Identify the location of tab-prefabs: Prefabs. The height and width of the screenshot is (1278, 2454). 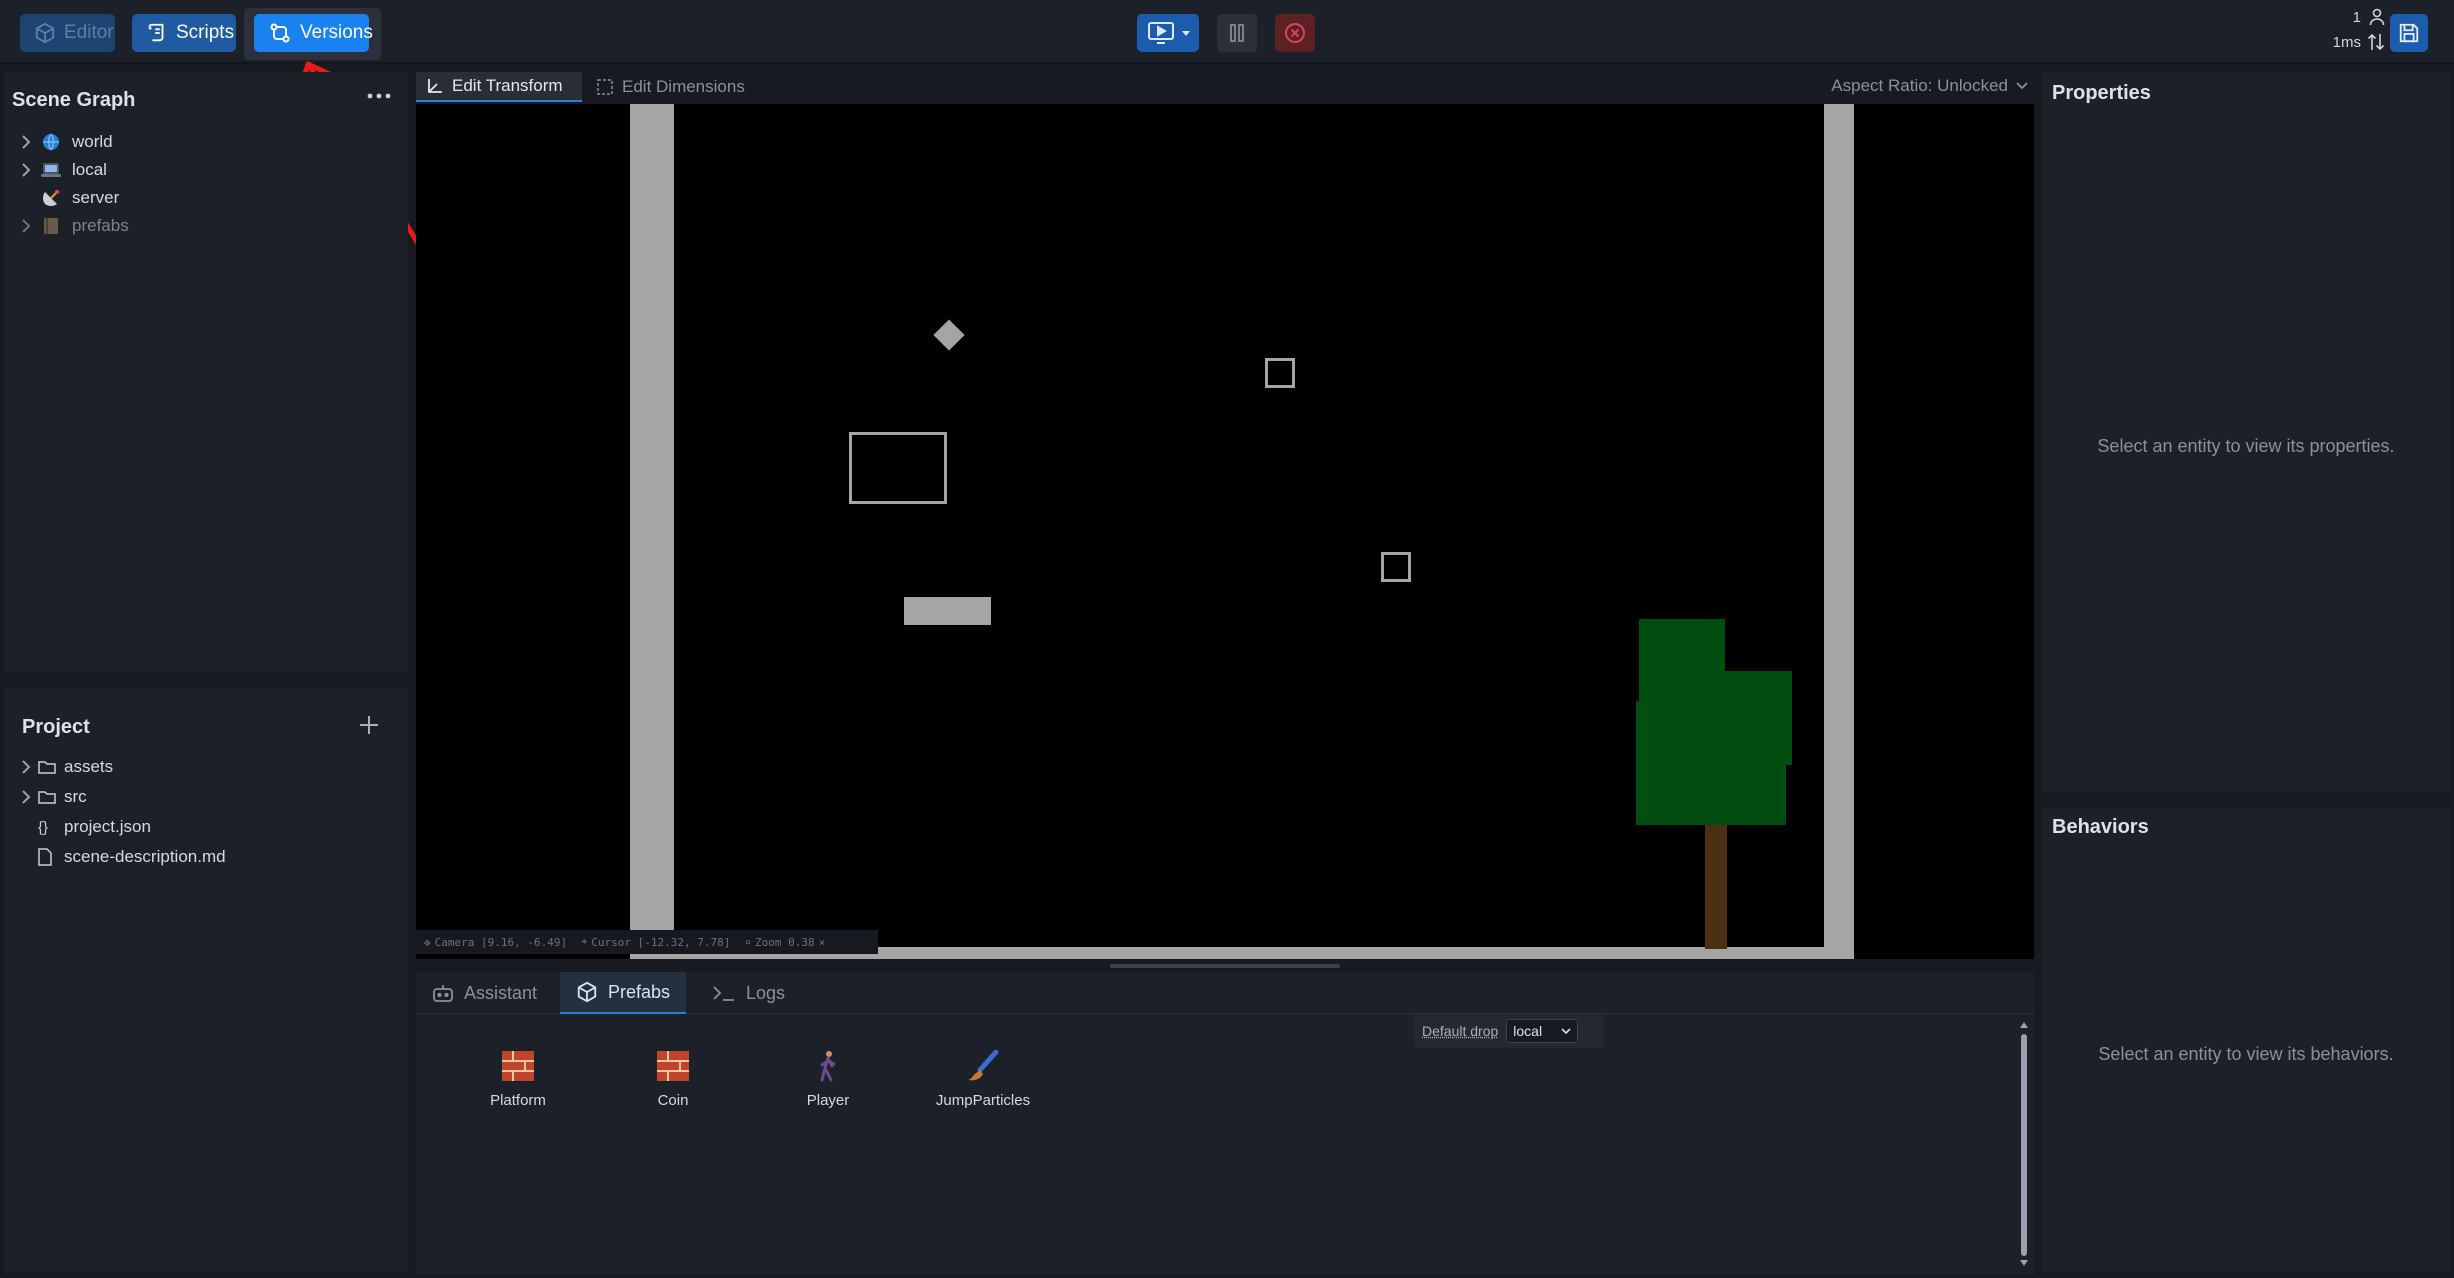
(623, 993).